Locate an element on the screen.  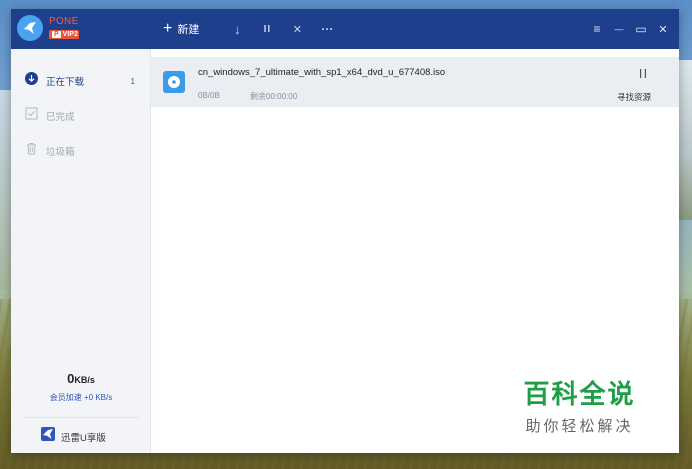
sidebar-item-label: 正在下载 is located at coordinates (65, 82).